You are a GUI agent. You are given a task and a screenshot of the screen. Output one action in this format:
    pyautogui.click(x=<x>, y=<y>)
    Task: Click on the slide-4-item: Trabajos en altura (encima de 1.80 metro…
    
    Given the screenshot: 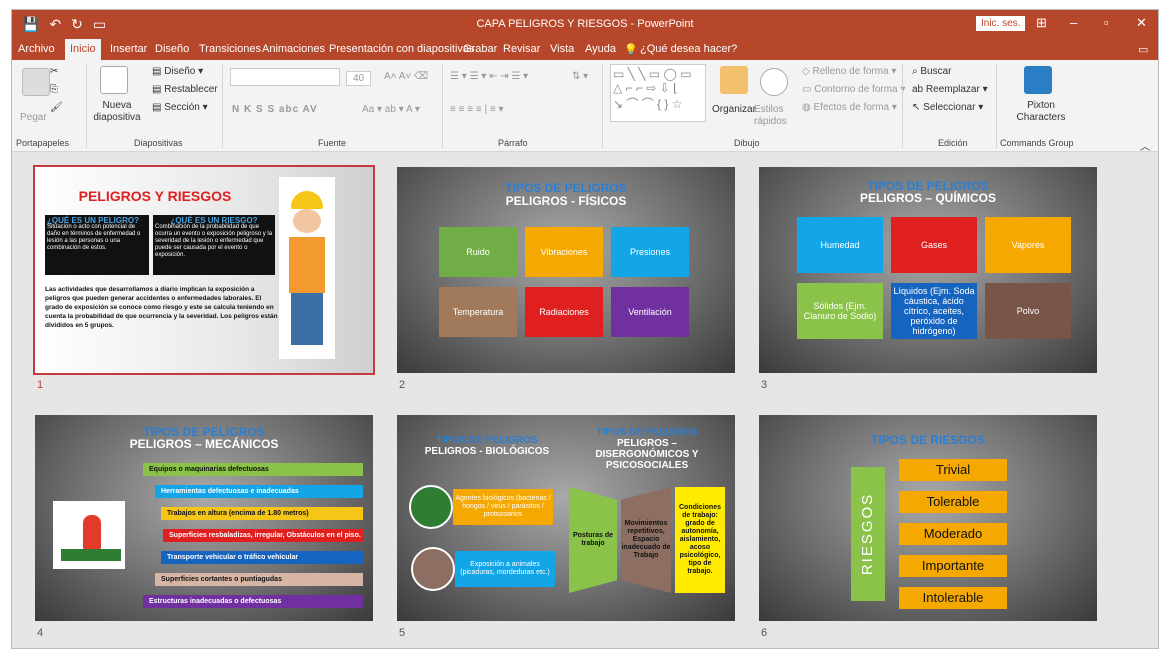 What is the action you would take?
    pyautogui.click(x=262, y=513)
    